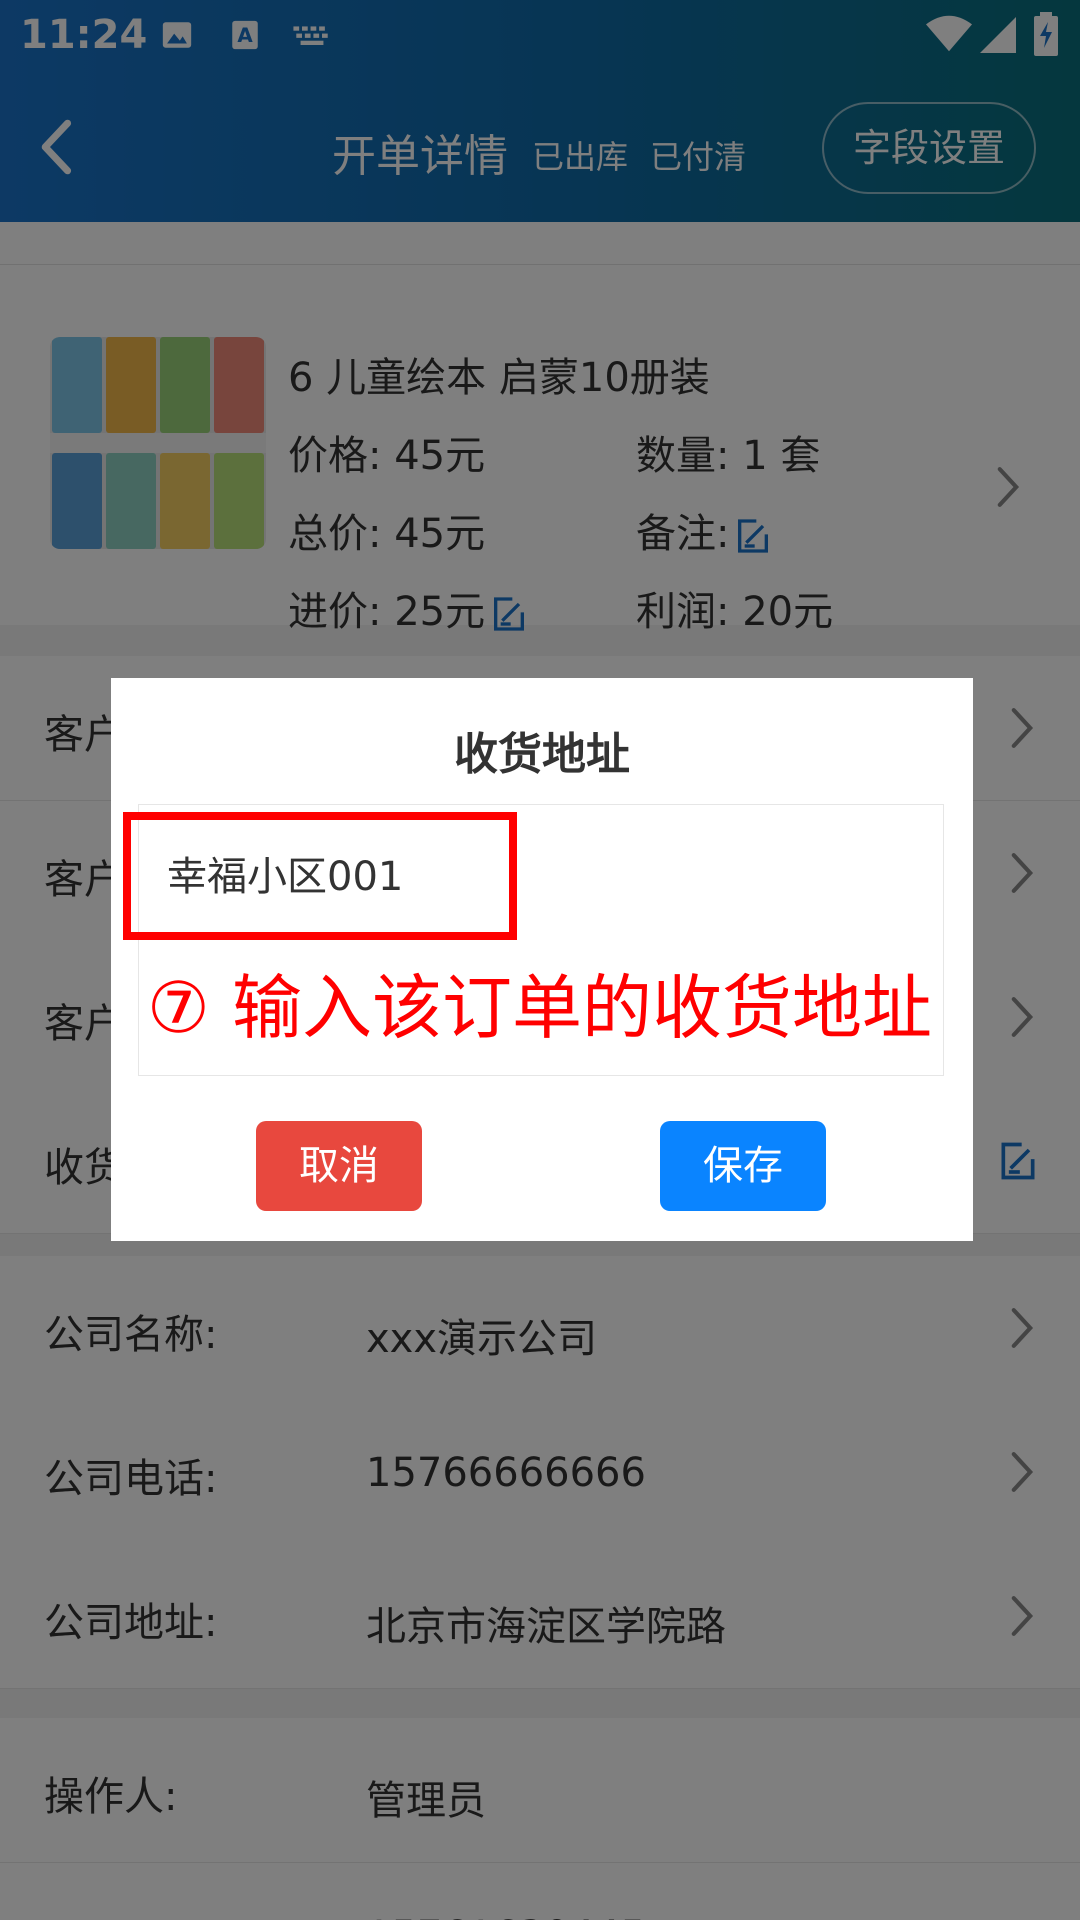 This screenshot has height=1920, width=1080. Describe the element at coordinates (320, 876) in the screenshot. I see `highlight-box` at that location.